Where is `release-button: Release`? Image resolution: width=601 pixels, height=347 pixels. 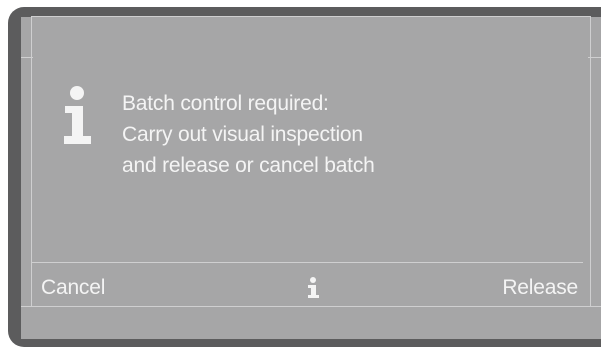 release-button: Release is located at coordinates (540, 288).